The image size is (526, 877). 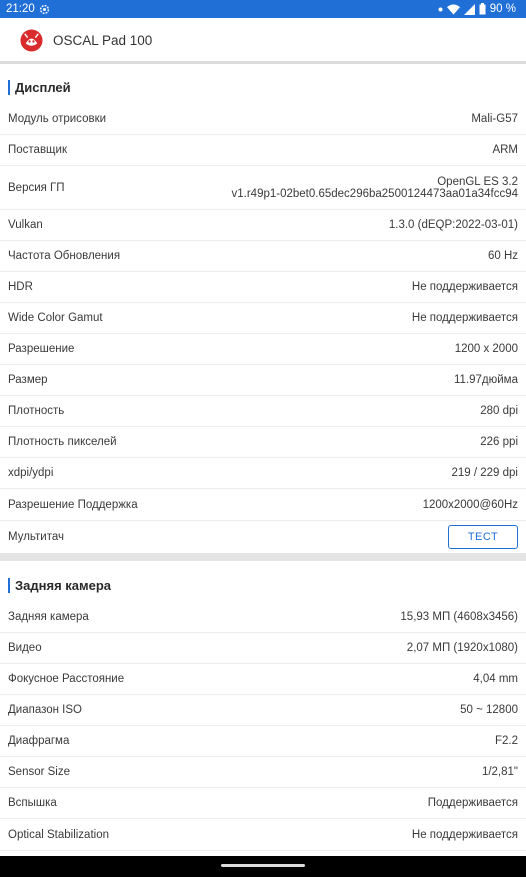 What do you see at coordinates (36, 187) in the screenshot?
I see `row-label: Версия ГП` at bounding box center [36, 187].